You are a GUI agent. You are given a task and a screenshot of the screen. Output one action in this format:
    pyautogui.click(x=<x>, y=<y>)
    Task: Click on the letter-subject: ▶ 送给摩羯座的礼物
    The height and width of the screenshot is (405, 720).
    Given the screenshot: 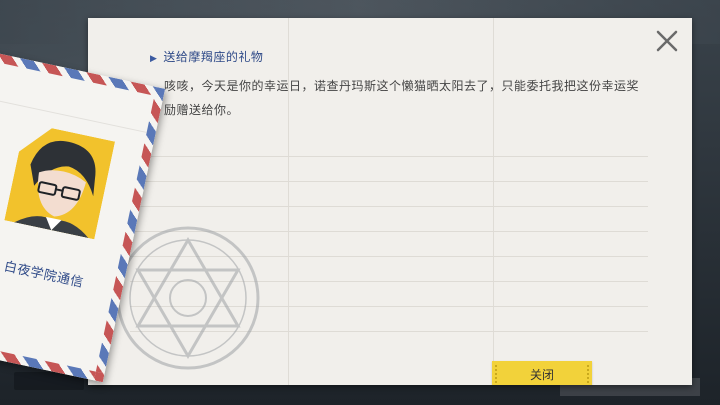 What is the action you would take?
    pyautogui.click(x=206, y=56)
    